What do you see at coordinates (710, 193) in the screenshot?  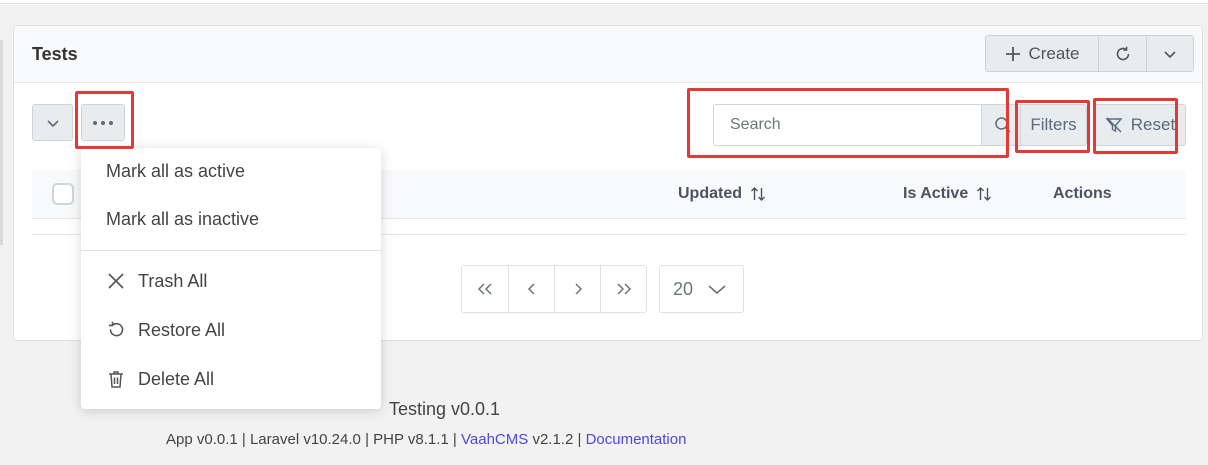 I see `column-updated-label: Updated` at bounding box center [710, 193].